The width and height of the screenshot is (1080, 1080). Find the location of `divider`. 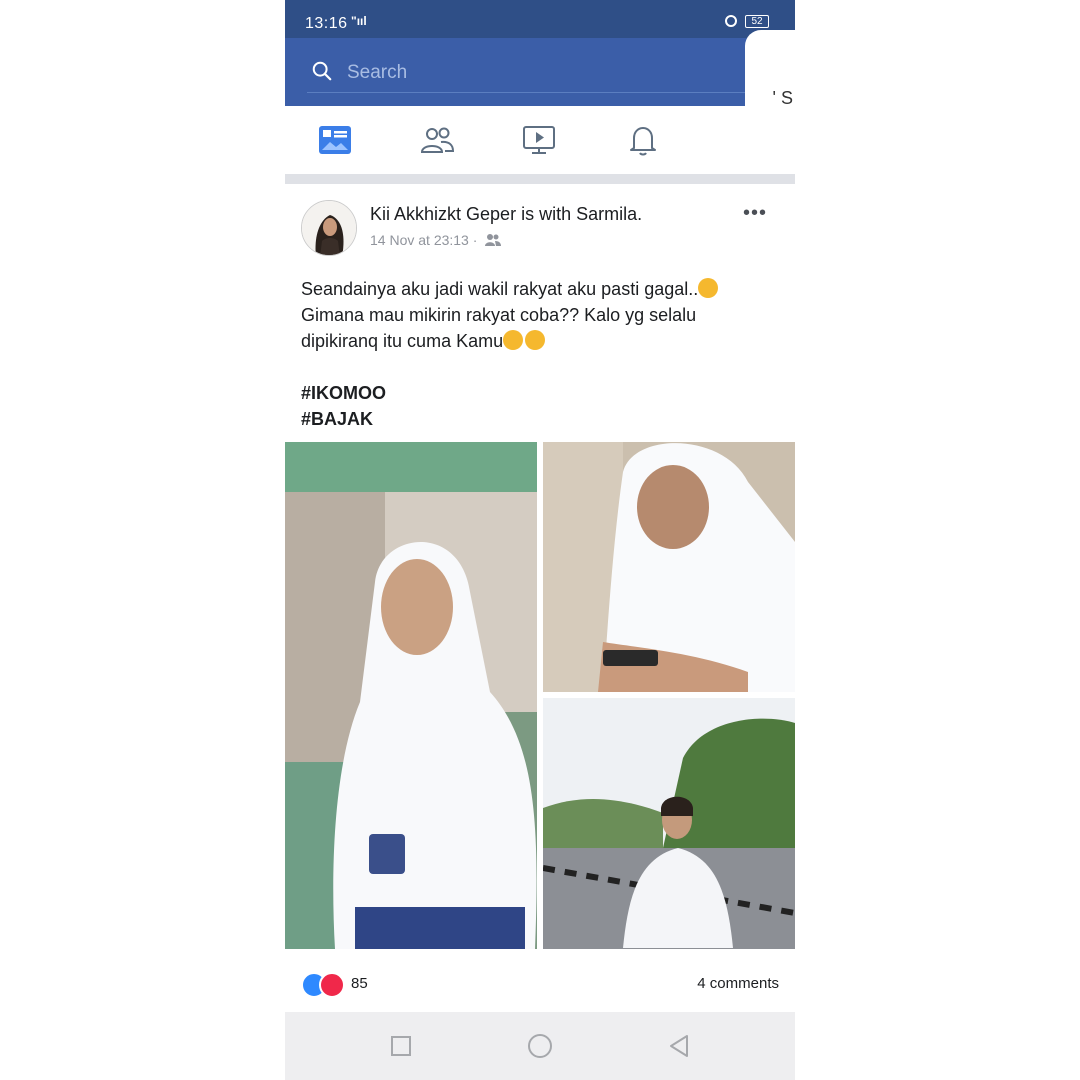

divider is located at coordinates (540, 179).